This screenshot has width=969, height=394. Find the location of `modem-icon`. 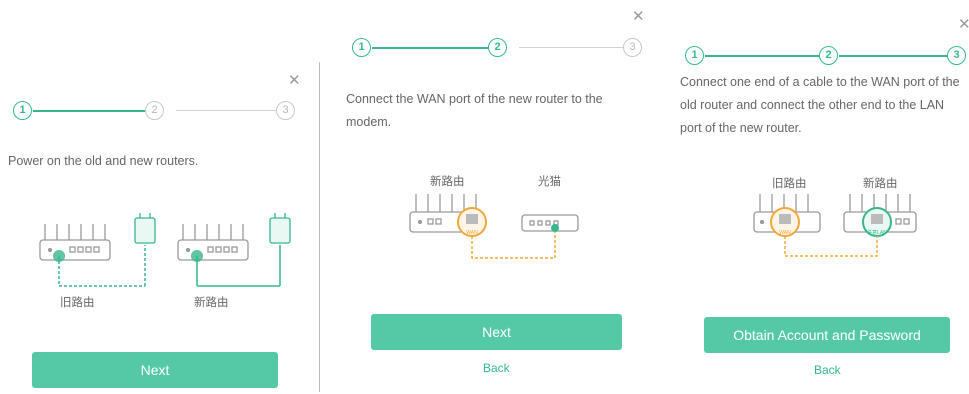

modem-icon is located at coordinates (550, 223).